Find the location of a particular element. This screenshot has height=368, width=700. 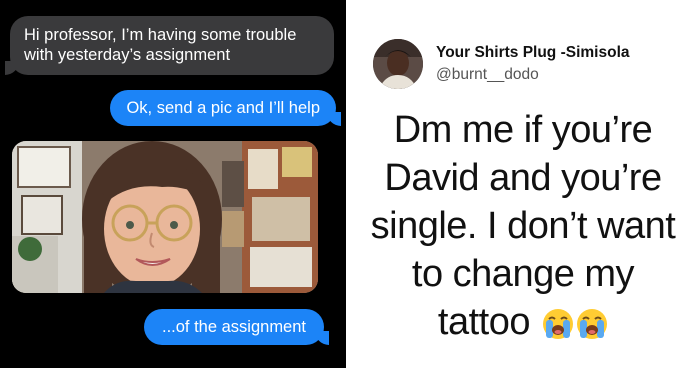

tweet-line: single. I don’t want is located at coordinates (523, 226).